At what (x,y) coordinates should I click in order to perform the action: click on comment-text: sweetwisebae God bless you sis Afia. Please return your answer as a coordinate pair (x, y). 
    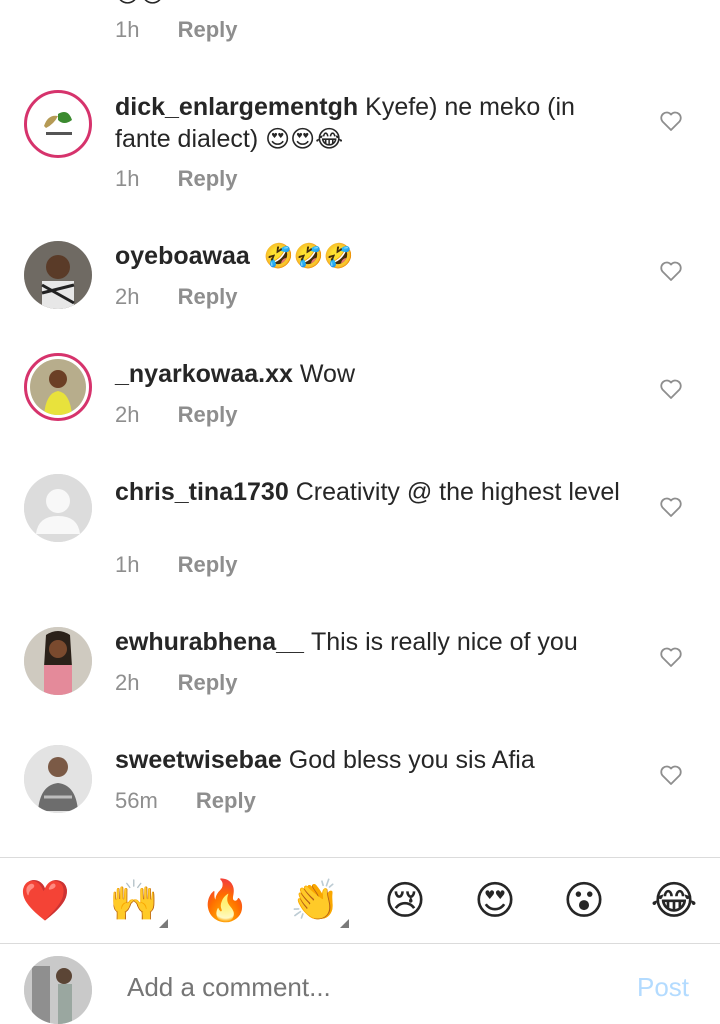
    Looking at the image, I should click on (375, 760).